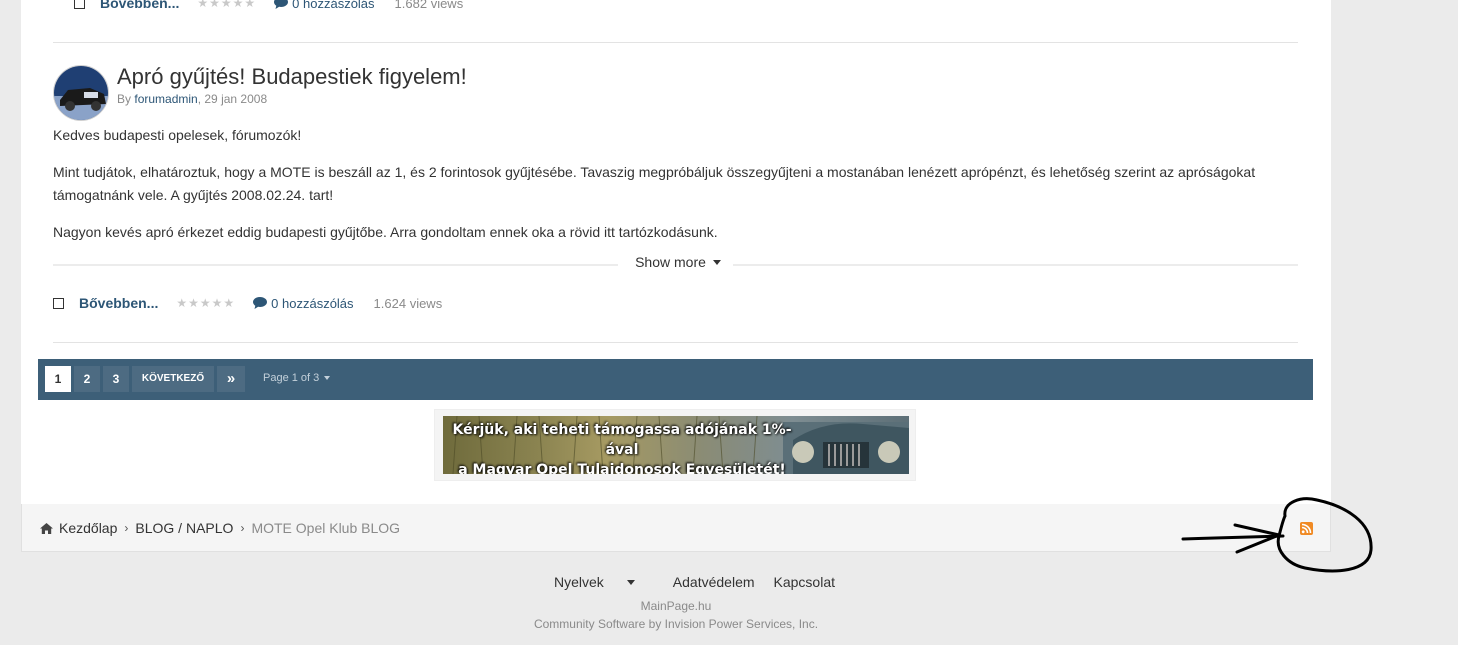 This screenshot has width=1458, height=645. What do you see at coordinates (292, 77) in the screenshot?
I see `entry-title: Apró gyűjtés! Budapestiek figyelem!` at bounding box center [292, 77].